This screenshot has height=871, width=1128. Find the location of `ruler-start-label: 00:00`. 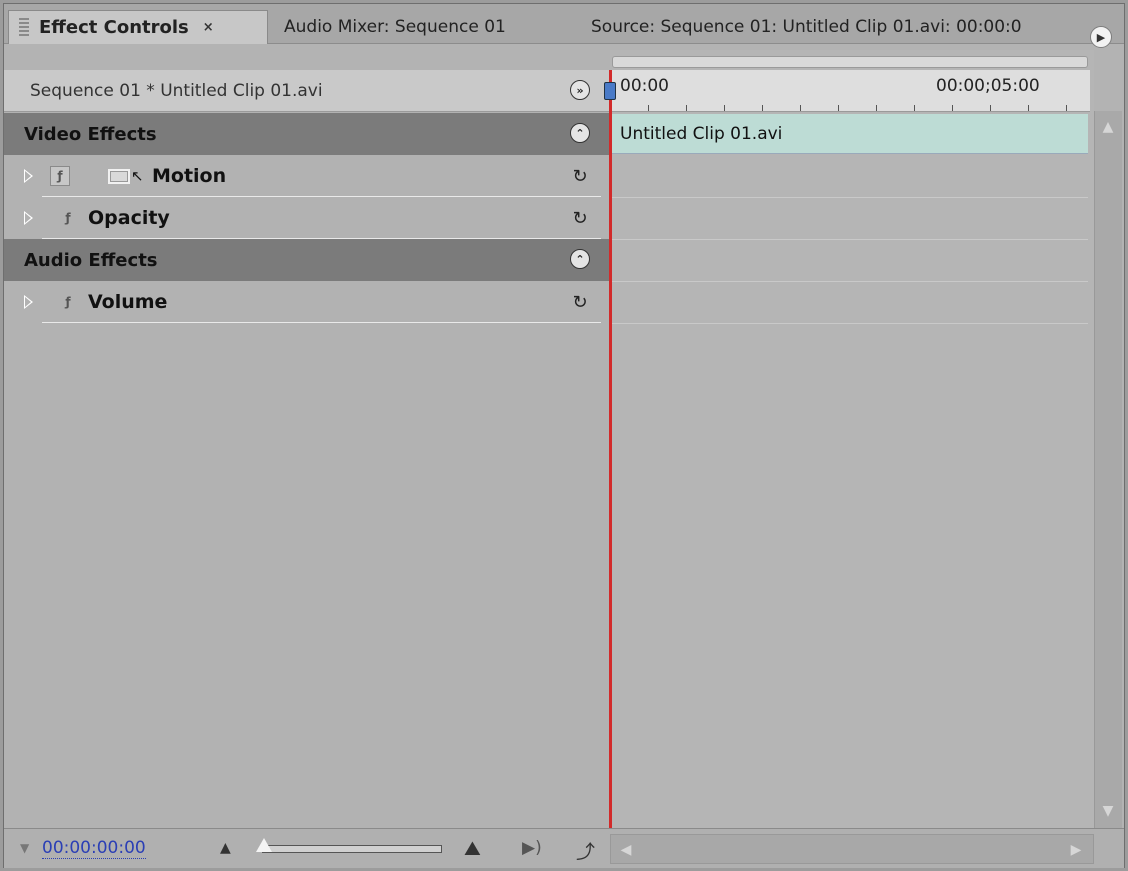

ruler-start-label: 00:00 is located at coordinates (644, 86).